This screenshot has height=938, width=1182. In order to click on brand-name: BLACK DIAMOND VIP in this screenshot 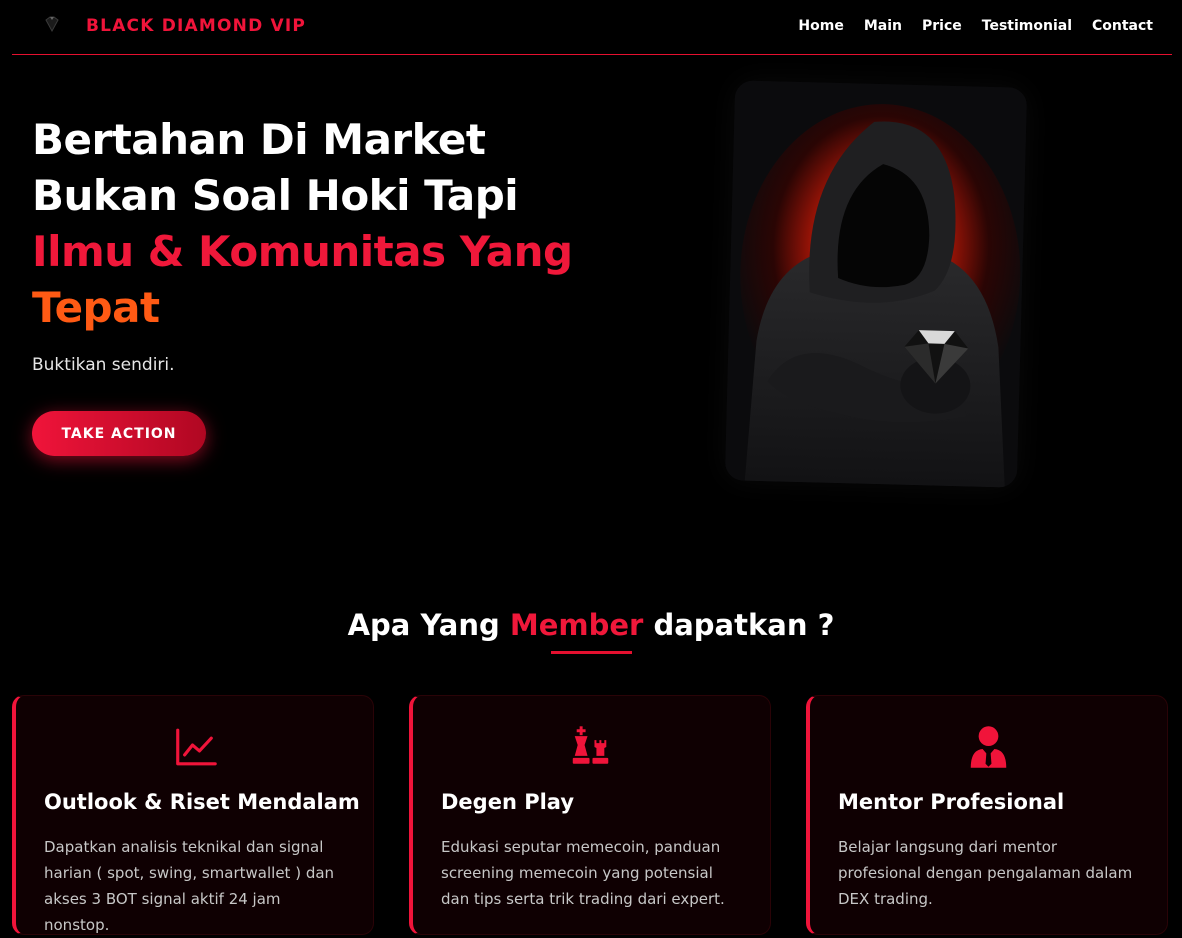, I will do `click(196, 26)`.